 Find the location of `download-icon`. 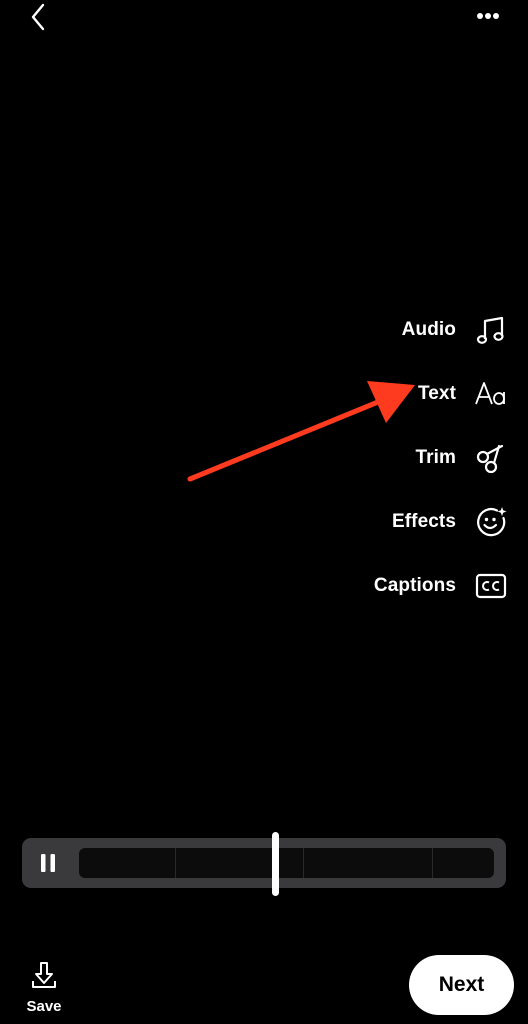

download-icon is located at coordinates (44, 975).